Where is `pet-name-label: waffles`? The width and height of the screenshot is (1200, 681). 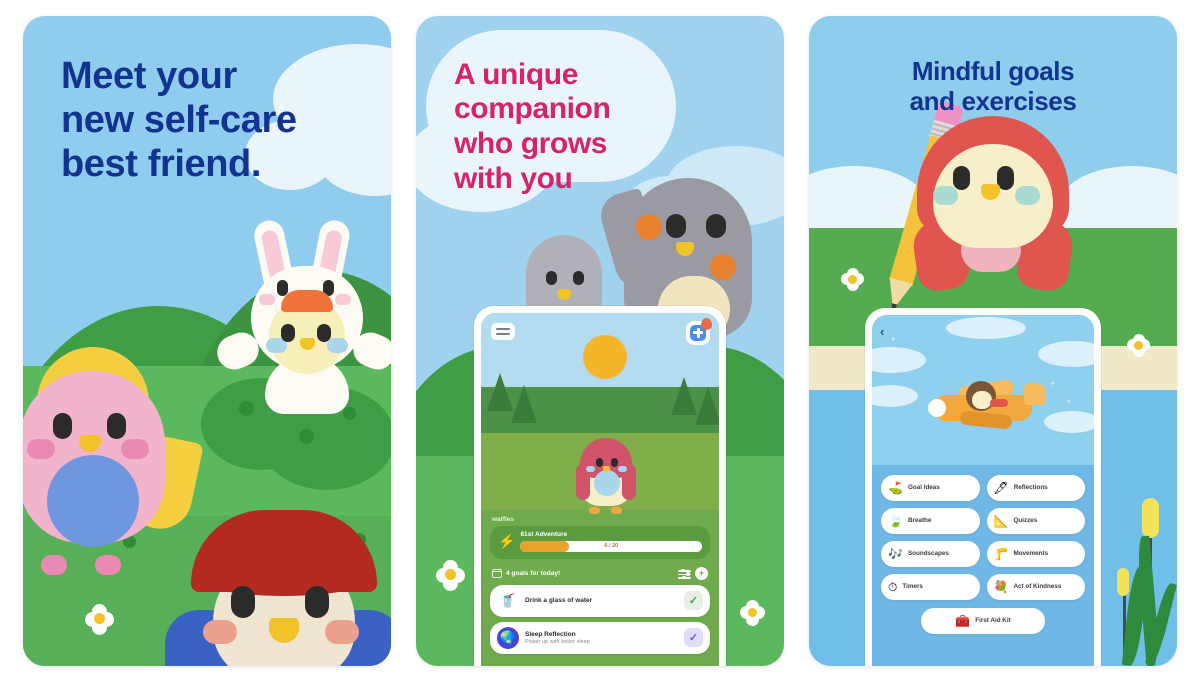 pet-name-label: waffles is located at coordinates (503, 519).